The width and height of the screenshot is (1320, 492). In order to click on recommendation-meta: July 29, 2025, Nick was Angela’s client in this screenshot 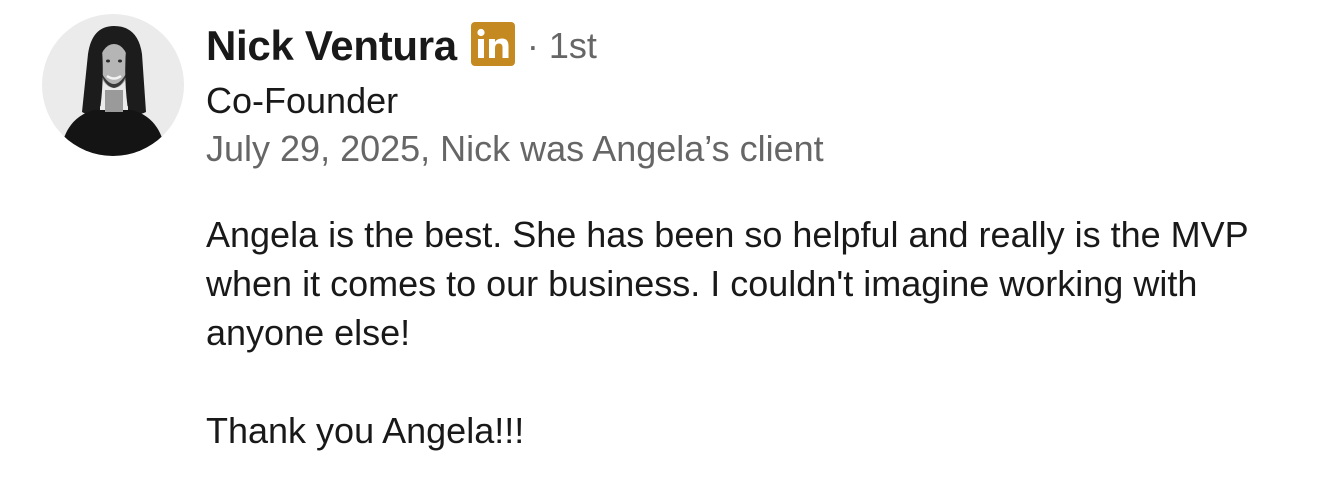, I will do `click(515, 148)`.